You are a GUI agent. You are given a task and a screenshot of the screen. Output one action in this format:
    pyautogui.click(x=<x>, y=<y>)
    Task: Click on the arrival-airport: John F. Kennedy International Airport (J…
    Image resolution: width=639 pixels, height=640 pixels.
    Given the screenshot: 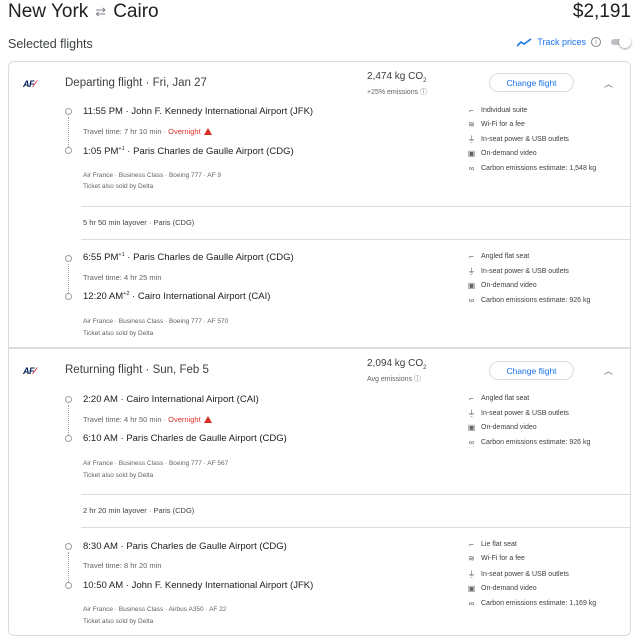 What is the action you would take?
    pyautogui.click(x=222, y=585)
    